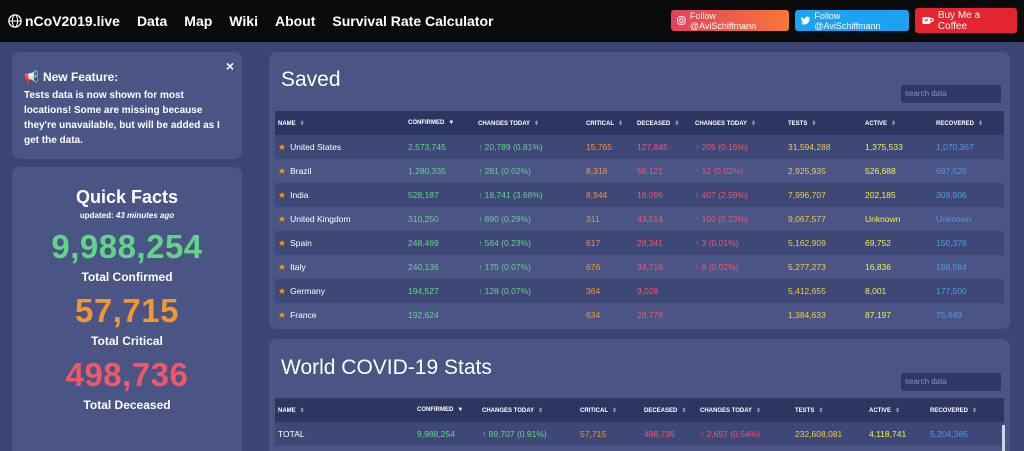  Describe the element at coordinates (884, 147) in the screenshot. I see `active-cell-text: 1,375,533` at that location.